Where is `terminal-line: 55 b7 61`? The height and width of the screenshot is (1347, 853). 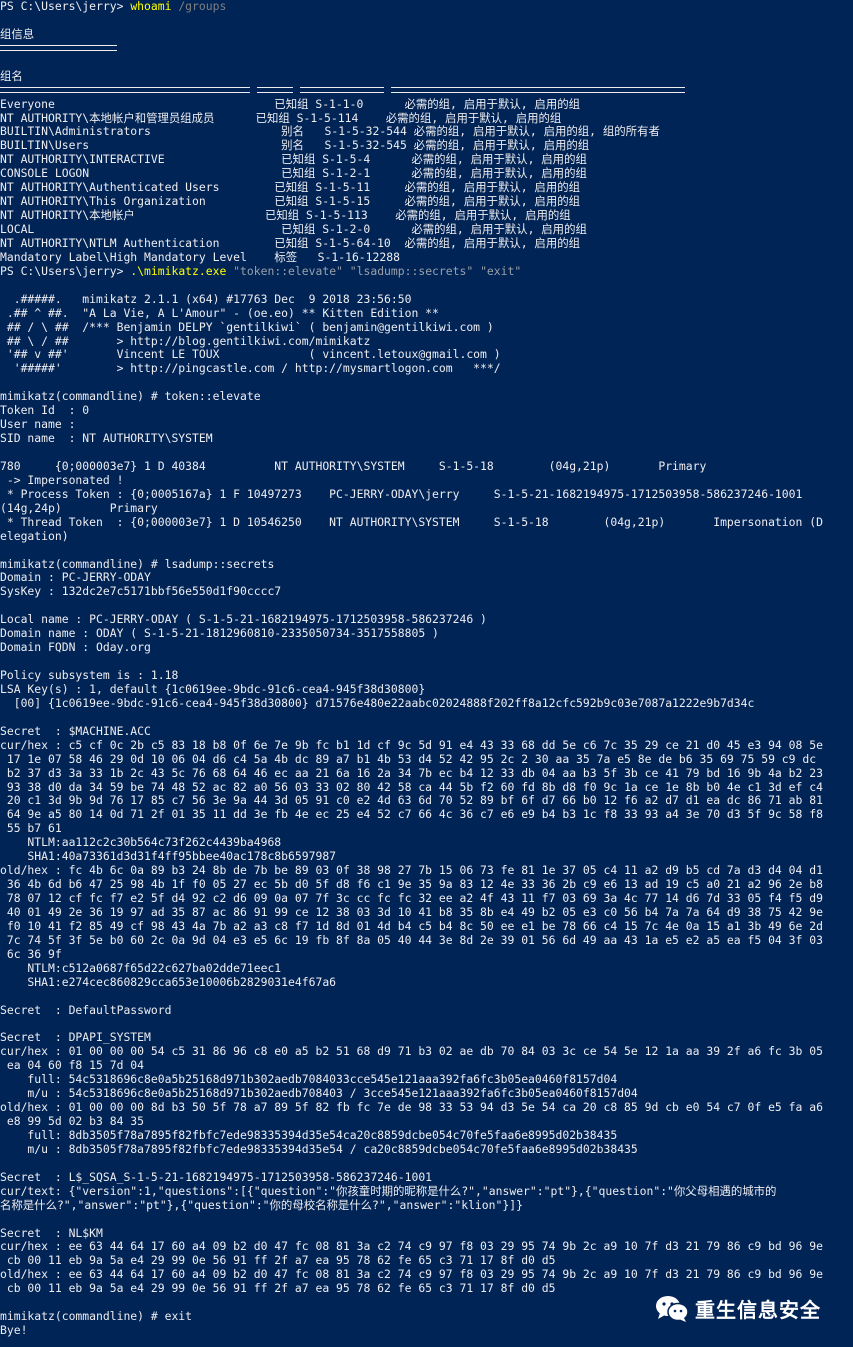 terminal-line: 55 b7 61 is located at coordinates (426, 829).